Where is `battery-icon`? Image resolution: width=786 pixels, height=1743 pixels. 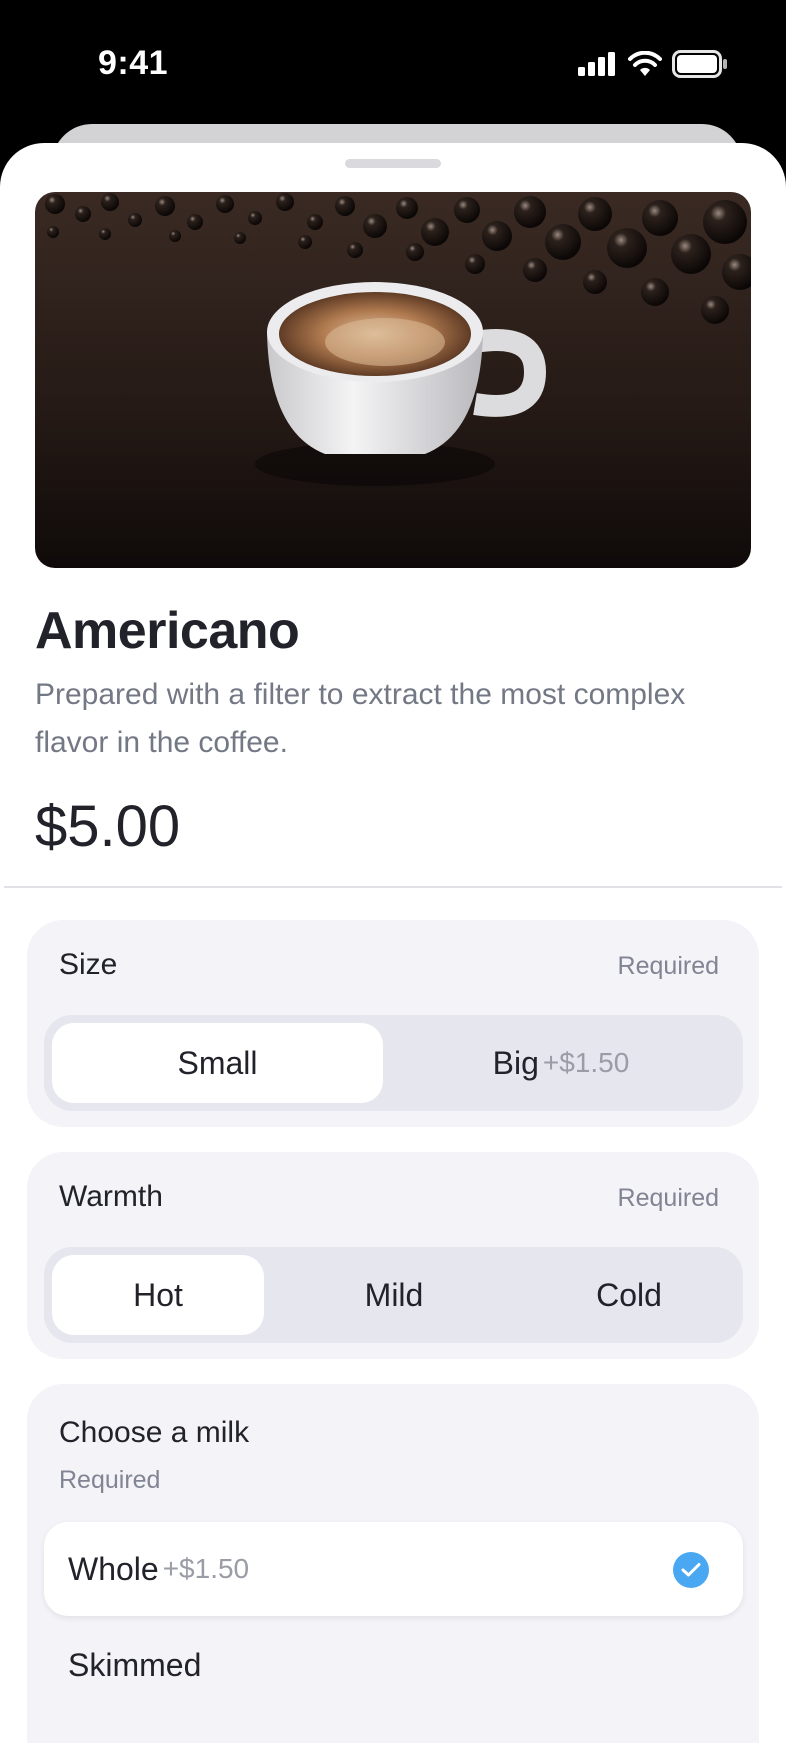
battery-icon is located at coordinates (699, 64).